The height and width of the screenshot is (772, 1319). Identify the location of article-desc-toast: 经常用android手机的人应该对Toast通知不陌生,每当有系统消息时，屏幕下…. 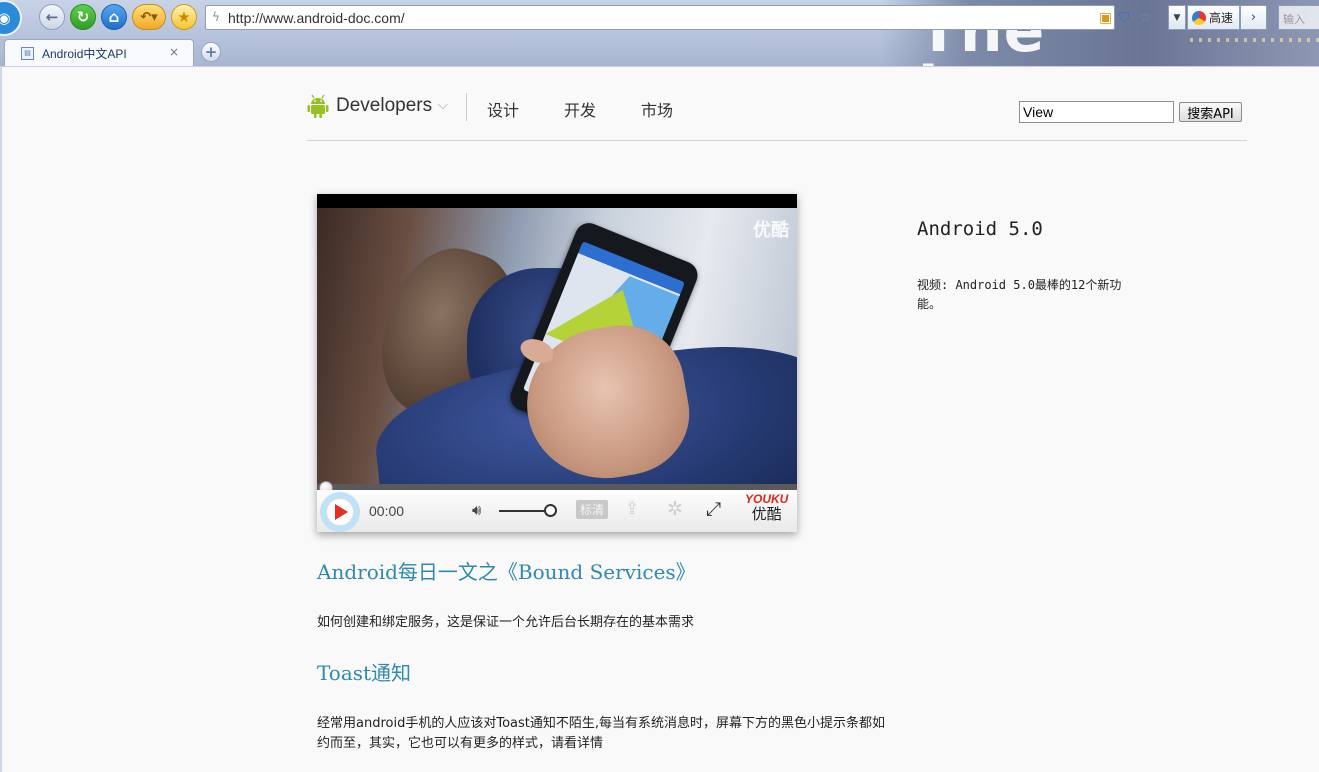
(601, 733).